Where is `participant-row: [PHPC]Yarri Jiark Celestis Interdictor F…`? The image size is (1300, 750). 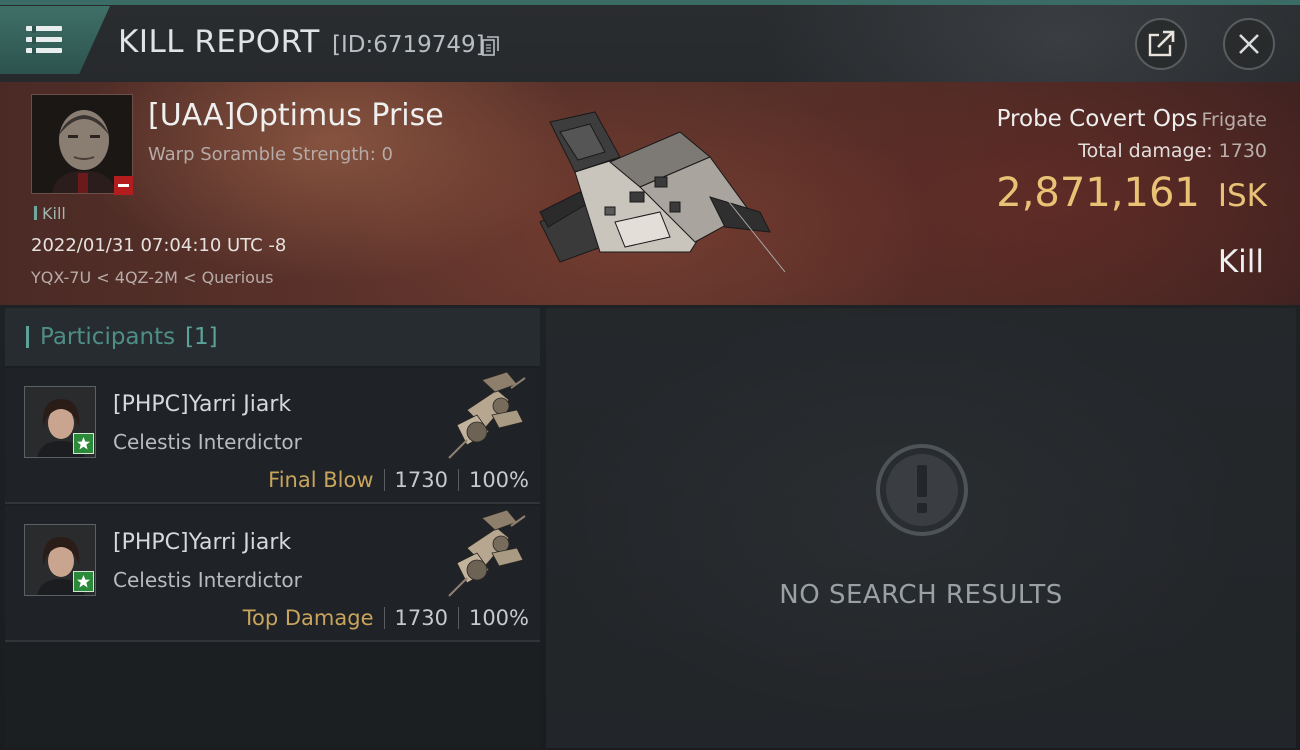 participant-row: [PHPC]Yarri Jiark Celestis Interdictor F… is located at coordinates (272, 436).